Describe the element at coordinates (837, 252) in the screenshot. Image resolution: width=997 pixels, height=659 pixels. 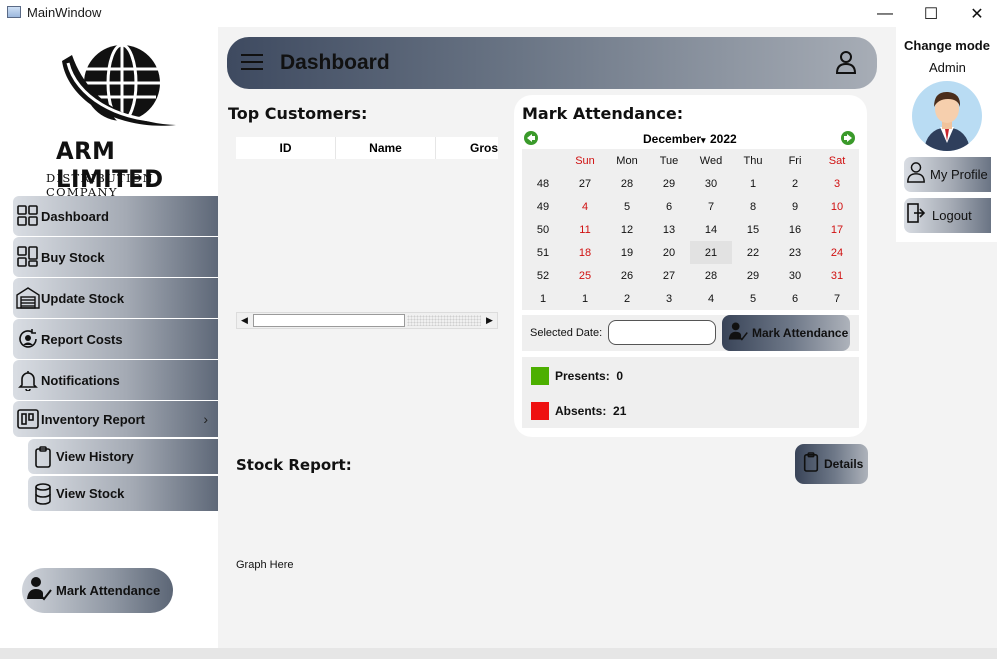
I see `calendar-day: 24` at that location.